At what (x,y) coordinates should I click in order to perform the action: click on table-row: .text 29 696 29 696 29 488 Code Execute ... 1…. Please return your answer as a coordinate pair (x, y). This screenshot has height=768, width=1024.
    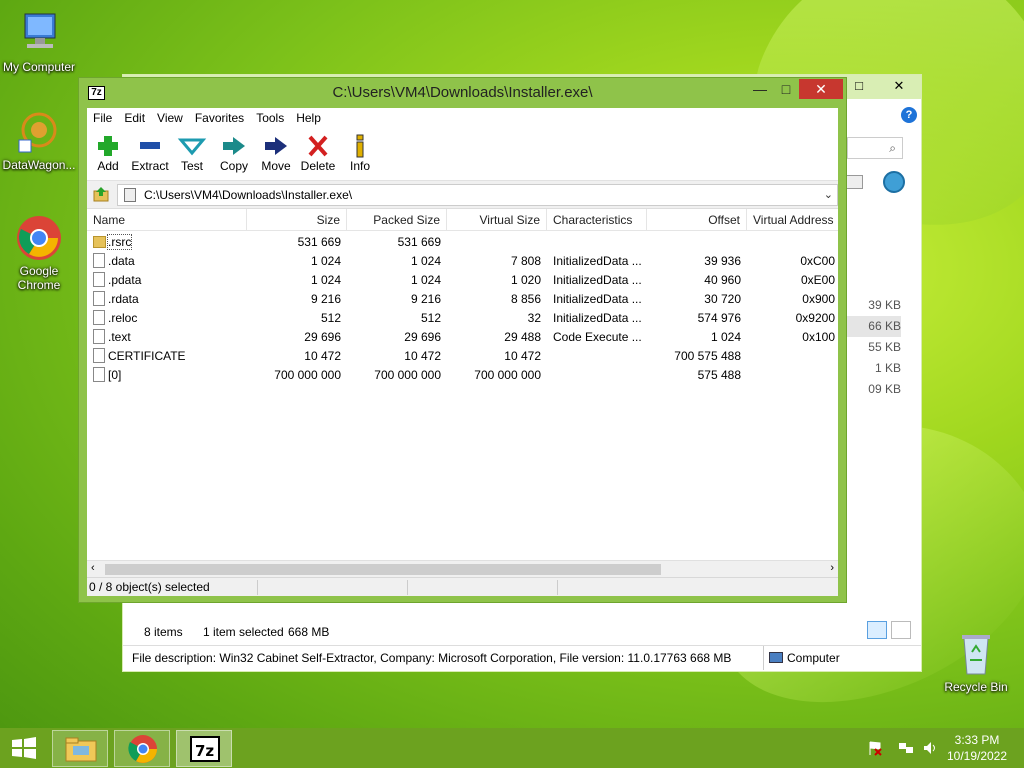
    Looking at the image, I should click on (462, 337).